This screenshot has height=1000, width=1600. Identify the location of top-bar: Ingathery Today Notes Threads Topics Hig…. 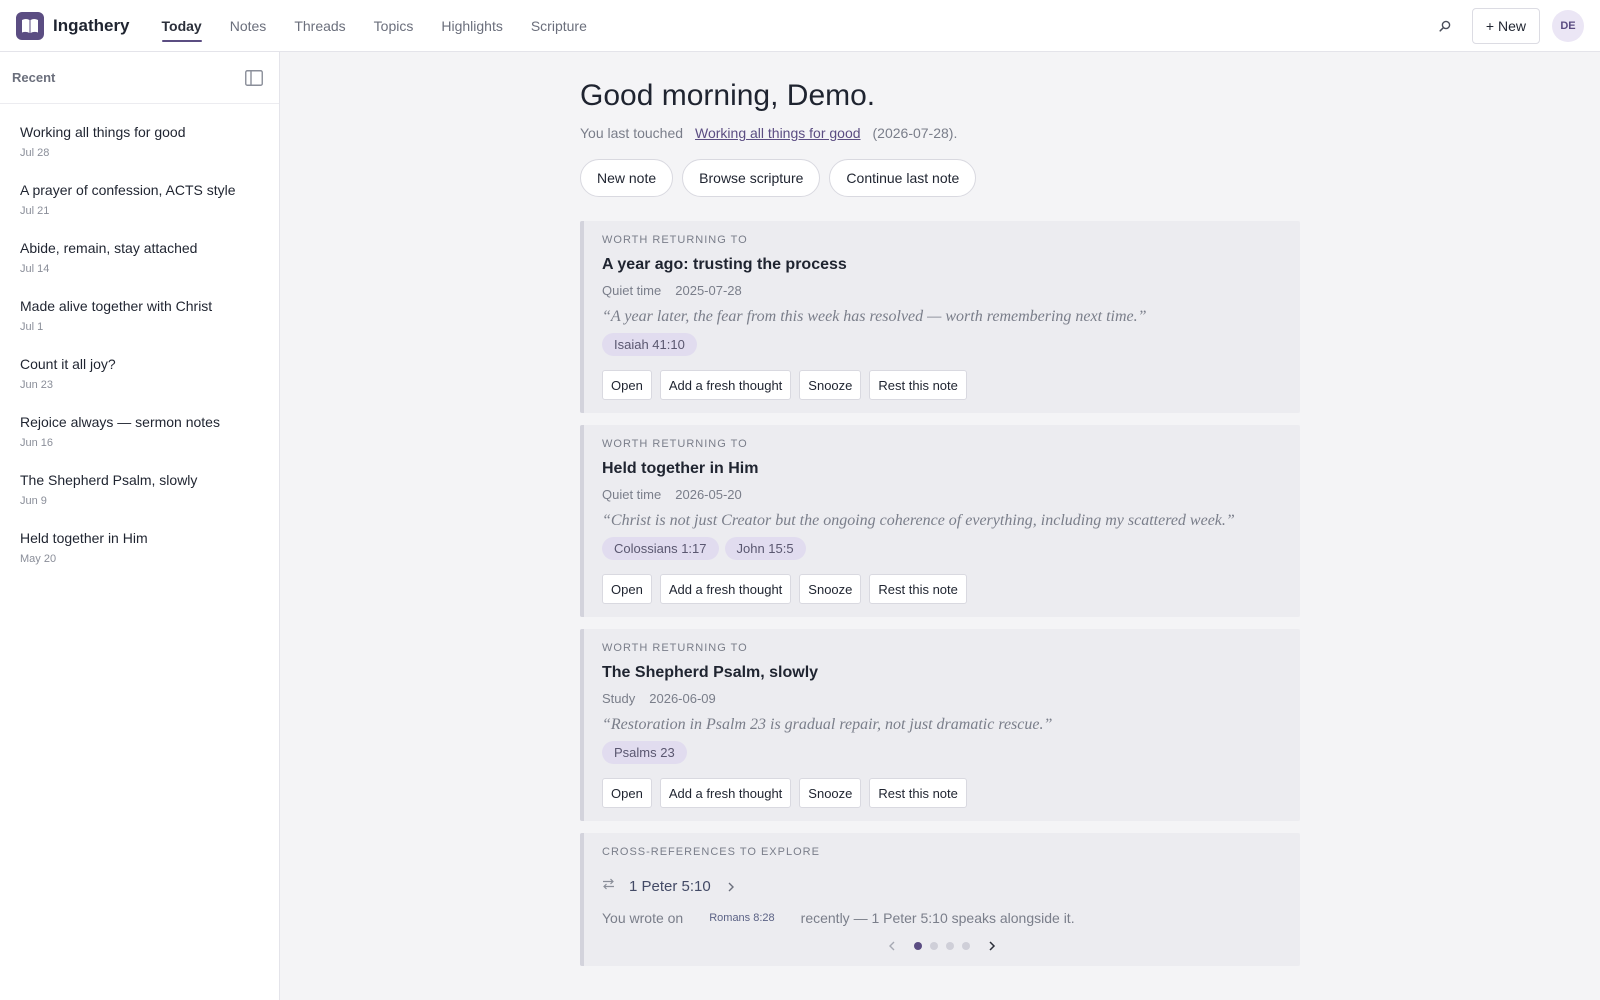
(800, 26).